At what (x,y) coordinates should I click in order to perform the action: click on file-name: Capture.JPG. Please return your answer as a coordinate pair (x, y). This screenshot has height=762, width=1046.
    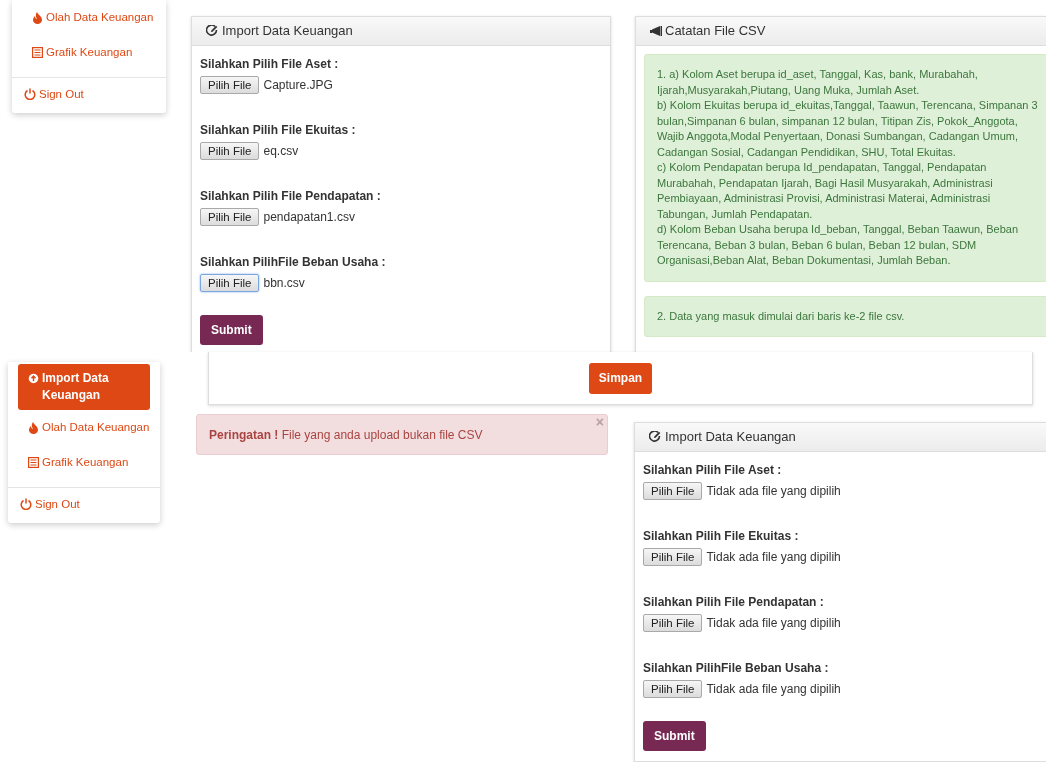
    Looking at the image, I should click on (298, 85).